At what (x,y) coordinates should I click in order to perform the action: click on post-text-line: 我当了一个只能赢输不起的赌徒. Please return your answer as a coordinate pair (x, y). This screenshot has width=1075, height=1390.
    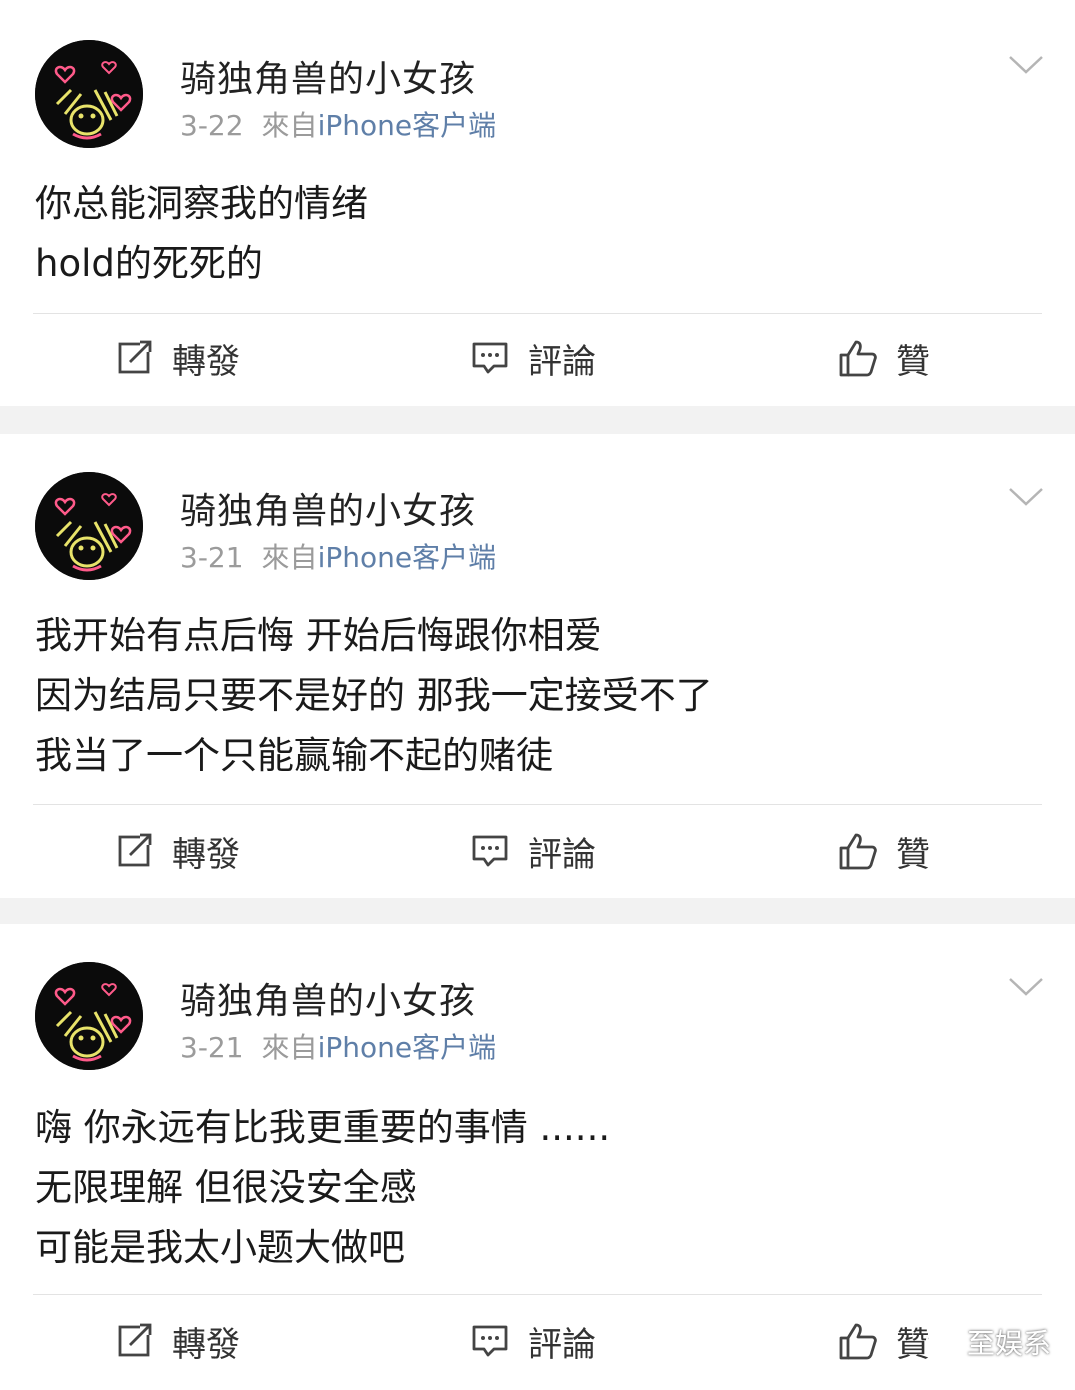
    Looking at the image, I should click on (294, 755).